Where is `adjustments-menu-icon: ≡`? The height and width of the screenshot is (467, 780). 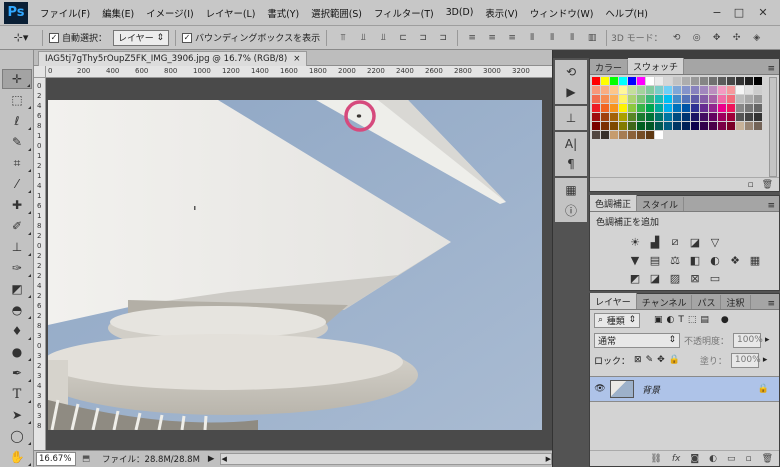
adjustments-menu-icon: ≡ is located at coordinates (771, 206).